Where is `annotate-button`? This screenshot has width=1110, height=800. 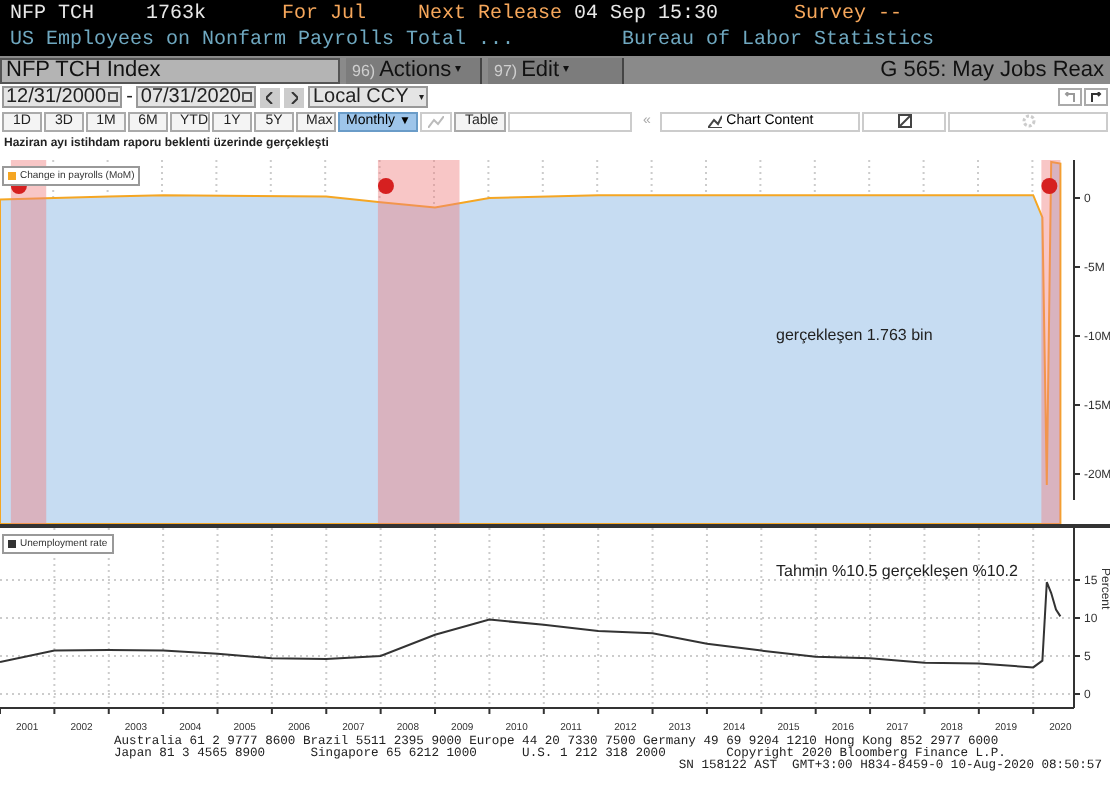 annotate-button is located at coordinates (904, 121).